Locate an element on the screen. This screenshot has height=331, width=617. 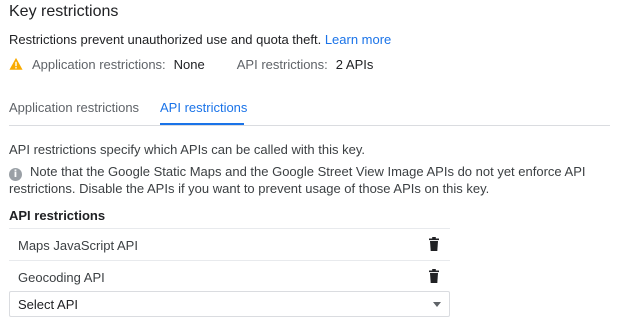
warning-icon is located at coordinates (16, 63).